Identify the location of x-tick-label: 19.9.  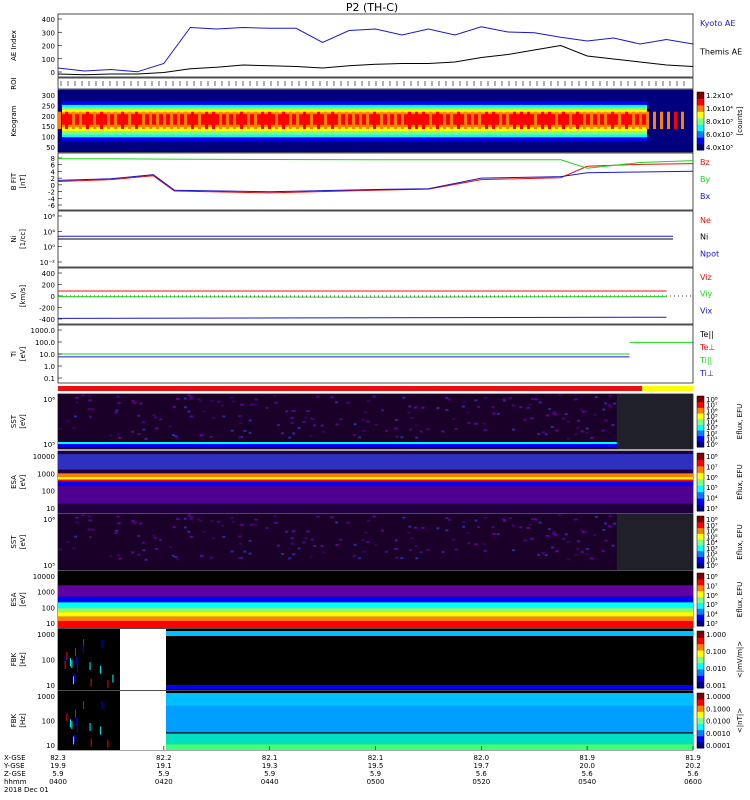
(58, 766).